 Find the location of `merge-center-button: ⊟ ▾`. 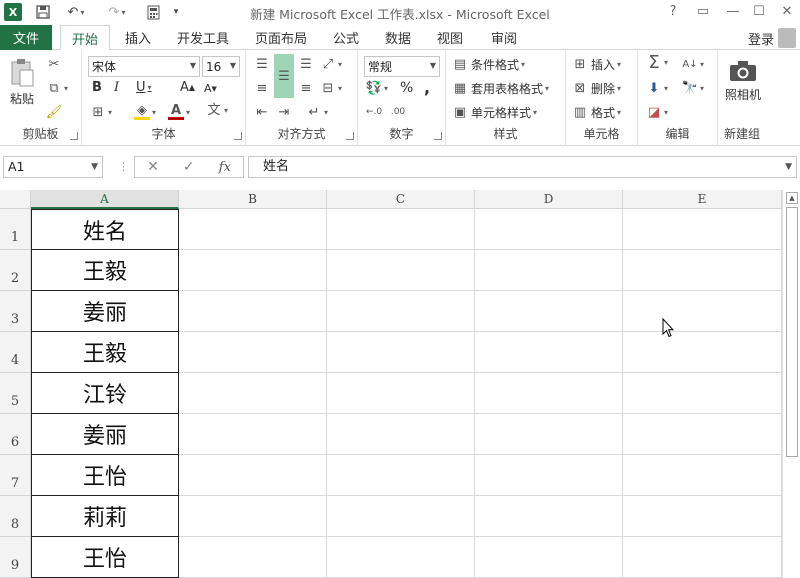

merge-center-button: ⊟ ▾ is located at coordinates (331, 88).